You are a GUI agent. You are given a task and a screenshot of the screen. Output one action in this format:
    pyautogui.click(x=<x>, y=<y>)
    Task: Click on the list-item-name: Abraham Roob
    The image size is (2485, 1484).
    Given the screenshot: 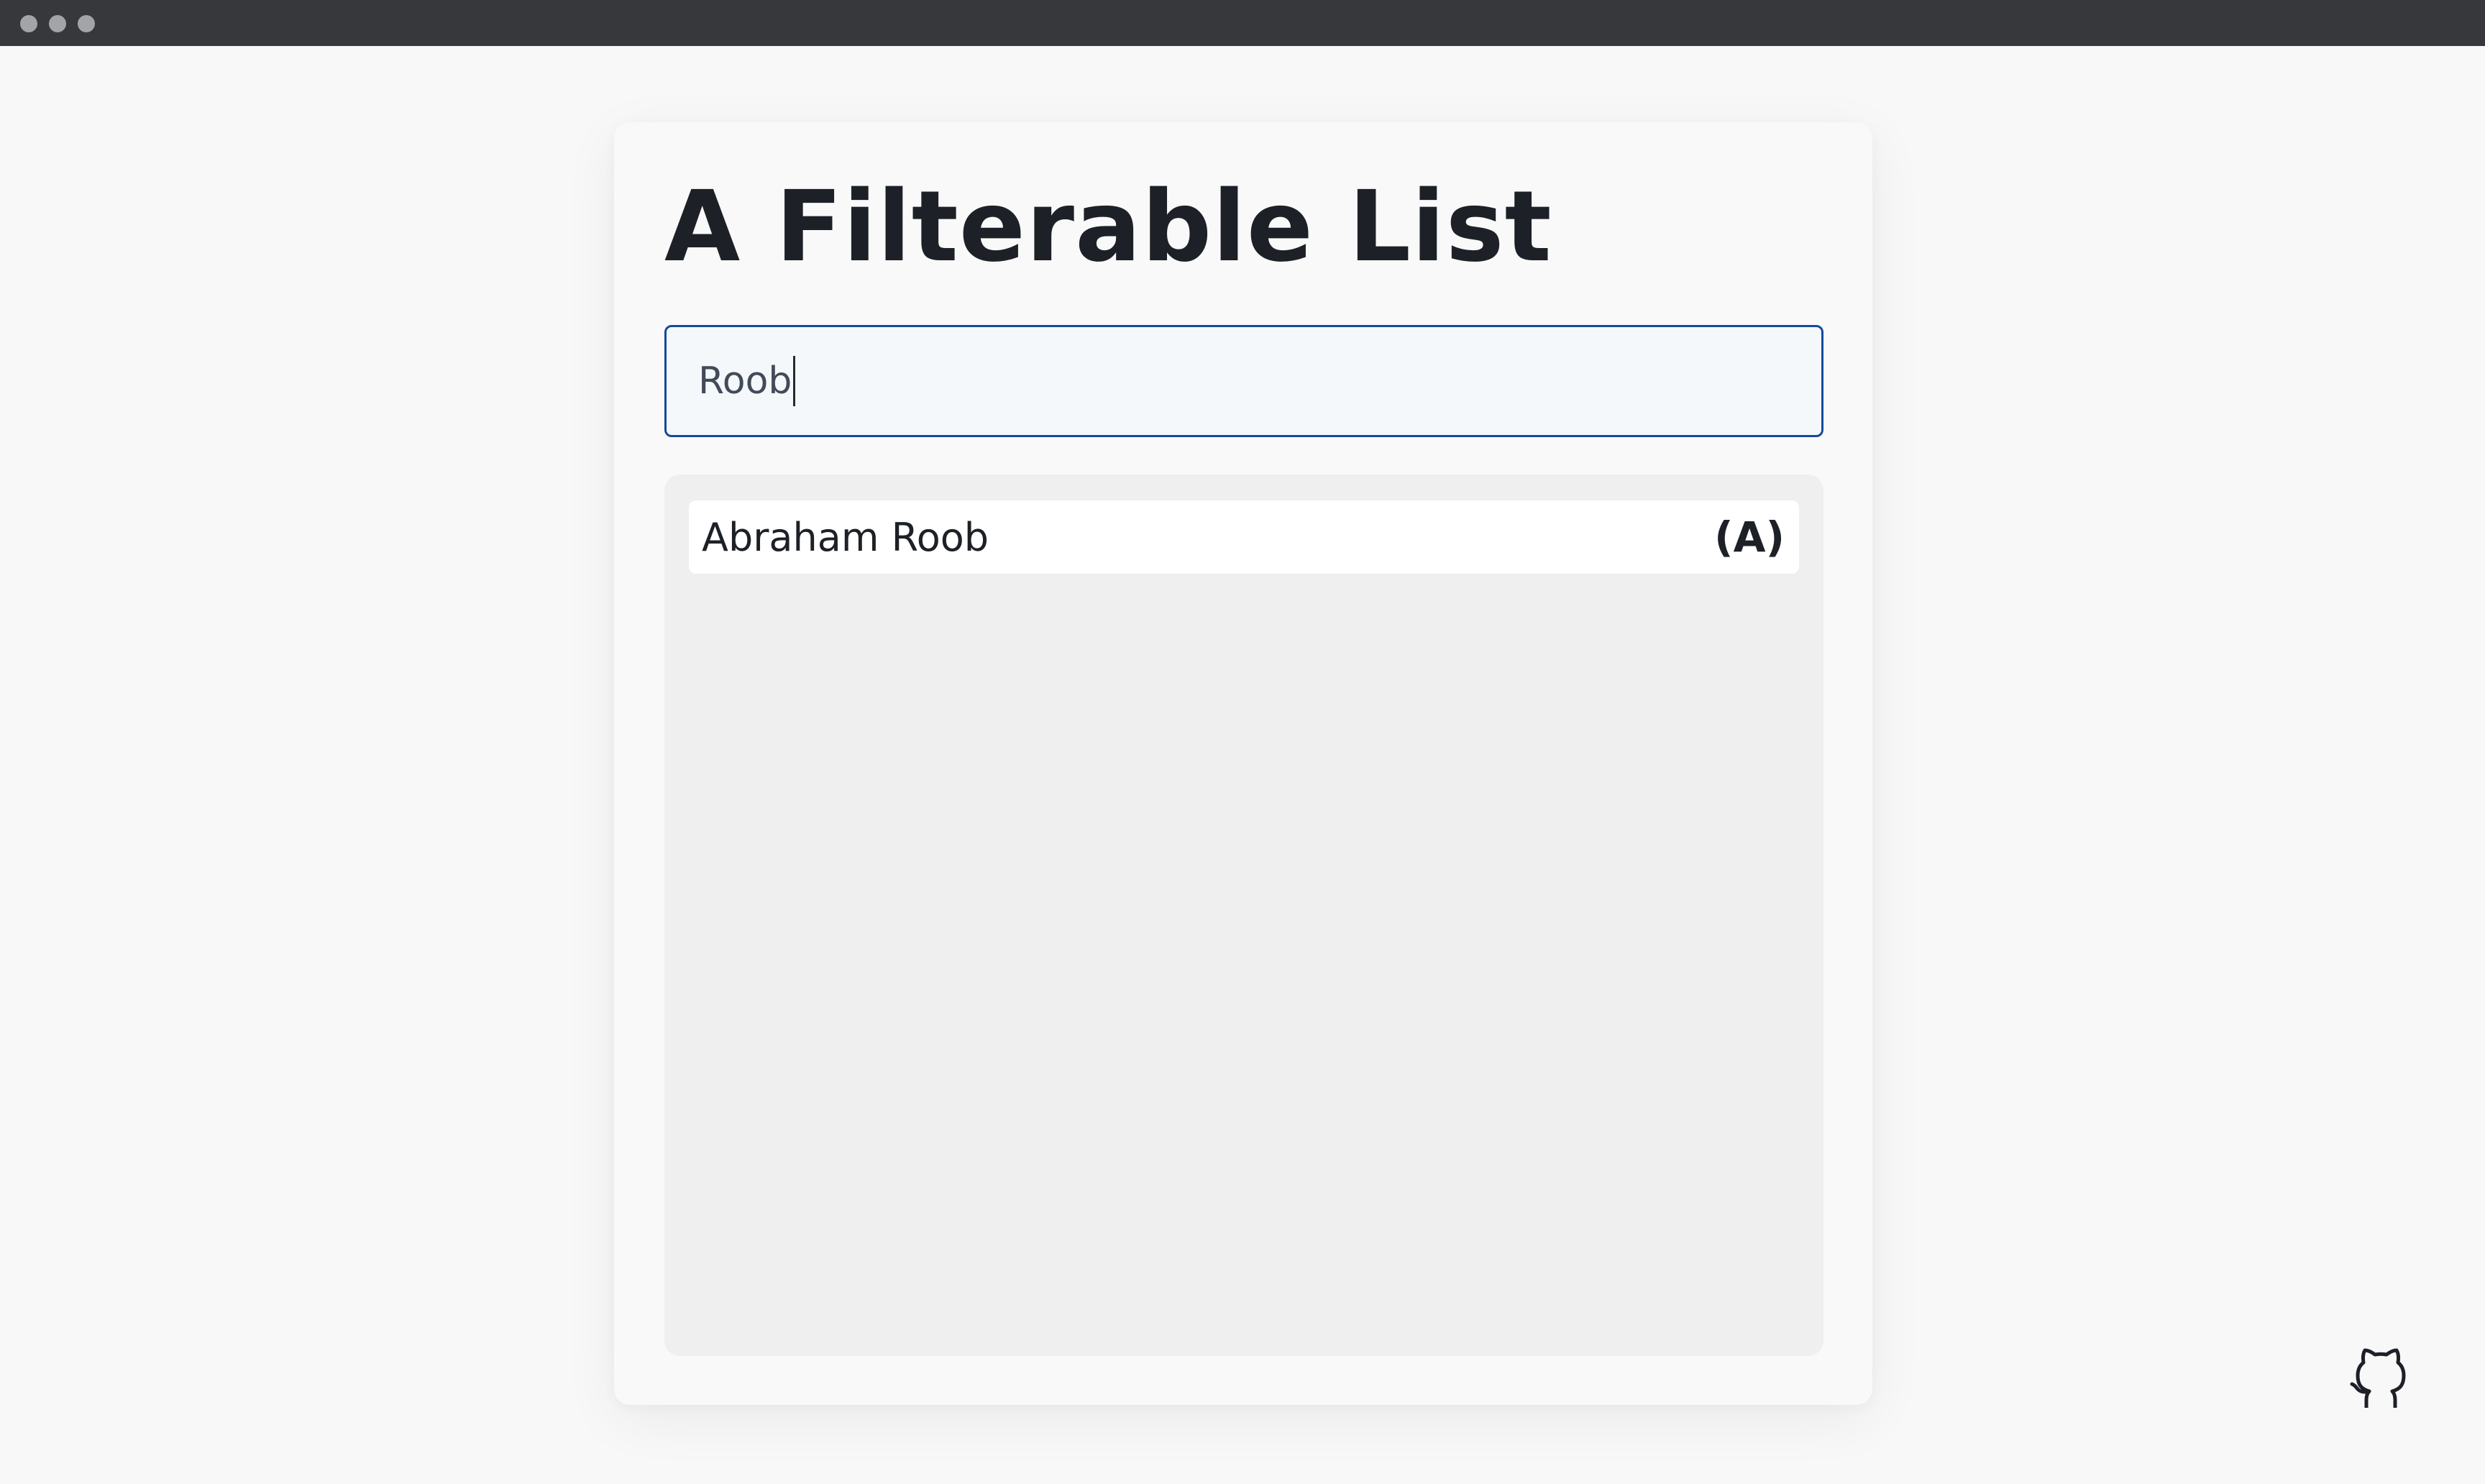 What is the action you would take?
    pyautogui.click(x=846, y=537)
    